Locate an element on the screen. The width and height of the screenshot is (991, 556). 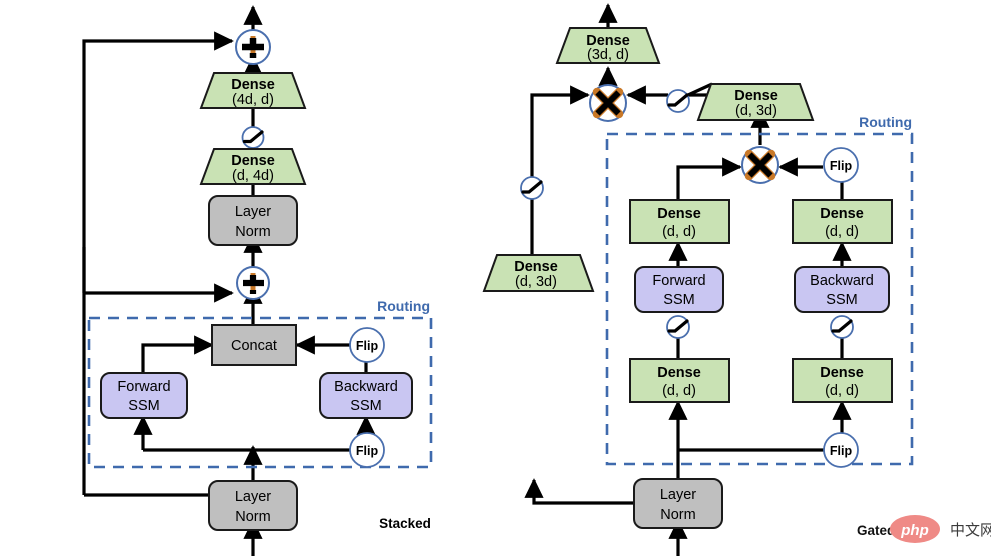
dense-dd-forward-upper-title: Dense is located at coordinates (679, 214).